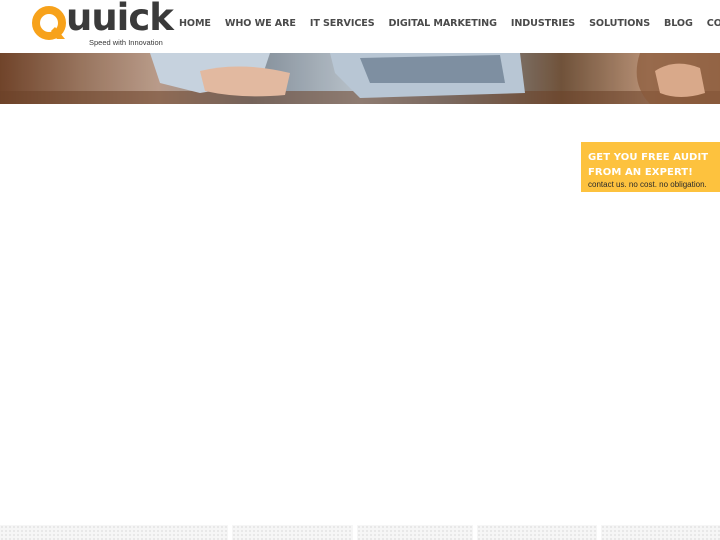 This screenshot has width=720, height=540. Describe the element at coordinates (648, 157) in the screenshot. I see `promo-title-line-1: GET YOU FREE AUDIT` at that location.